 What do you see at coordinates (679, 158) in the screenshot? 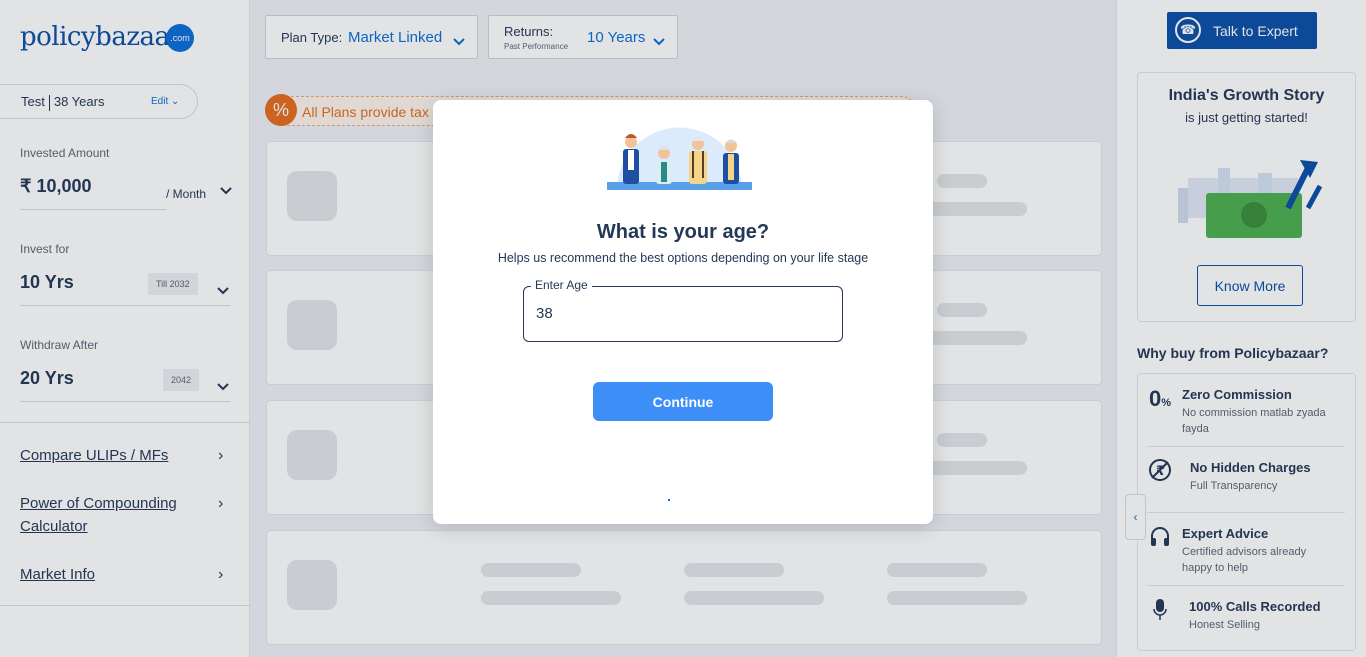
I see `family-illustration` at bounding box center [679, 158].